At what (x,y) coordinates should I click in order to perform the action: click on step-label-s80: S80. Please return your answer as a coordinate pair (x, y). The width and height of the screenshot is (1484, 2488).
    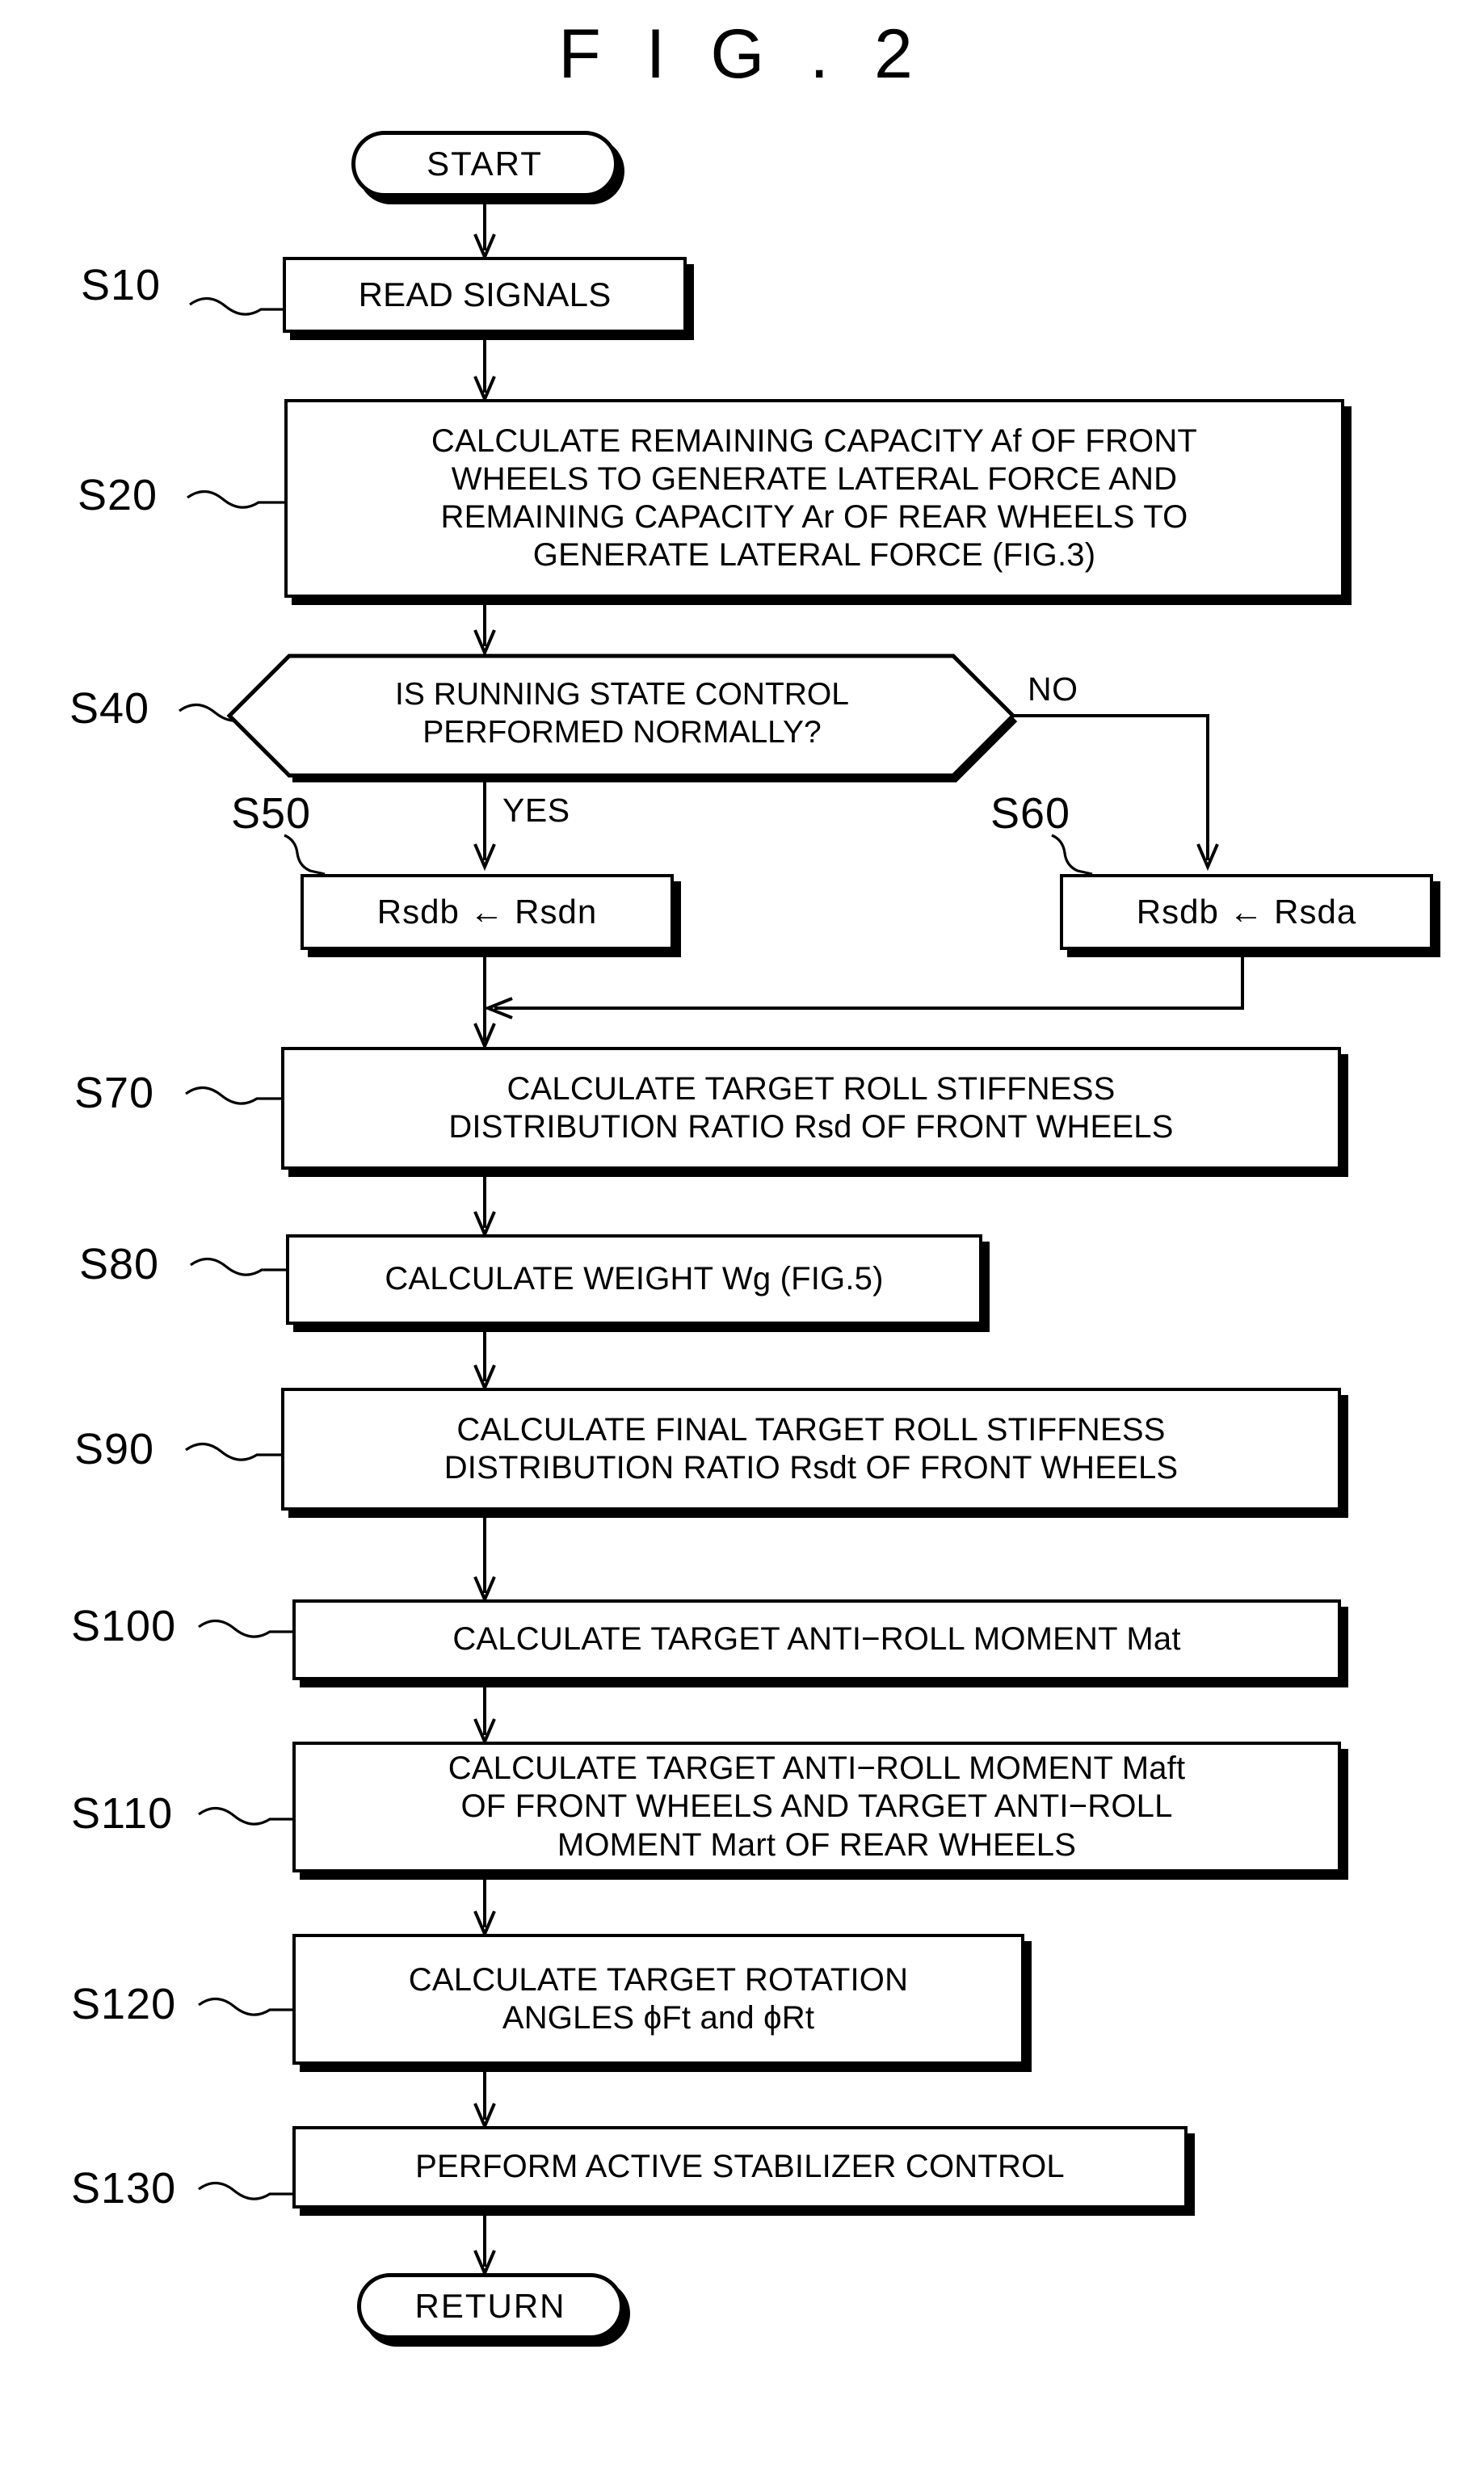
    Looking at the image, I should click on (119, 1264).